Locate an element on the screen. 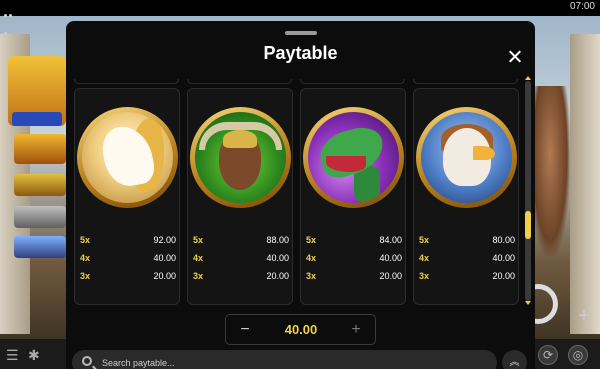 This screenshot has width=600, height=369. symbol-card-dragon: 5x 84.00 4x 40.00 3x 20.00 is located at coordinates (353, 196).